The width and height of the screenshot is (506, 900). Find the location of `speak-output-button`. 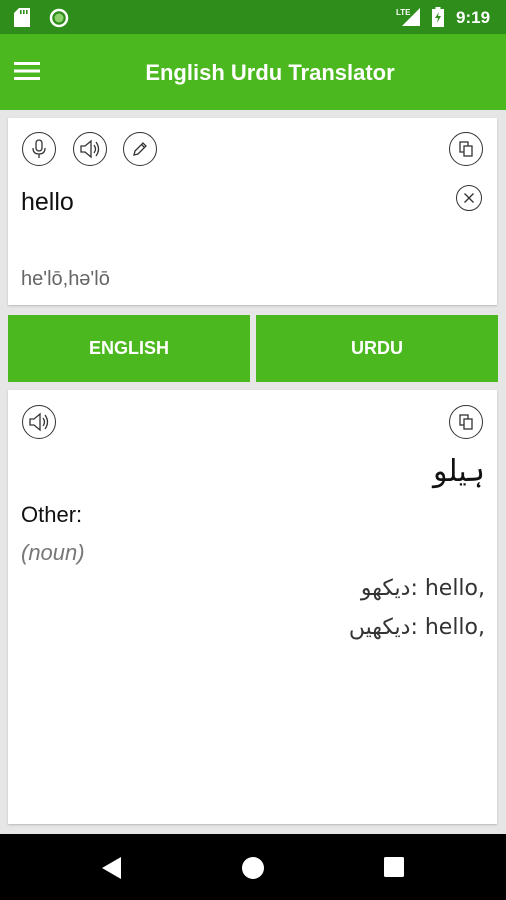

speak-output-button is located at coordinates (39, 422).